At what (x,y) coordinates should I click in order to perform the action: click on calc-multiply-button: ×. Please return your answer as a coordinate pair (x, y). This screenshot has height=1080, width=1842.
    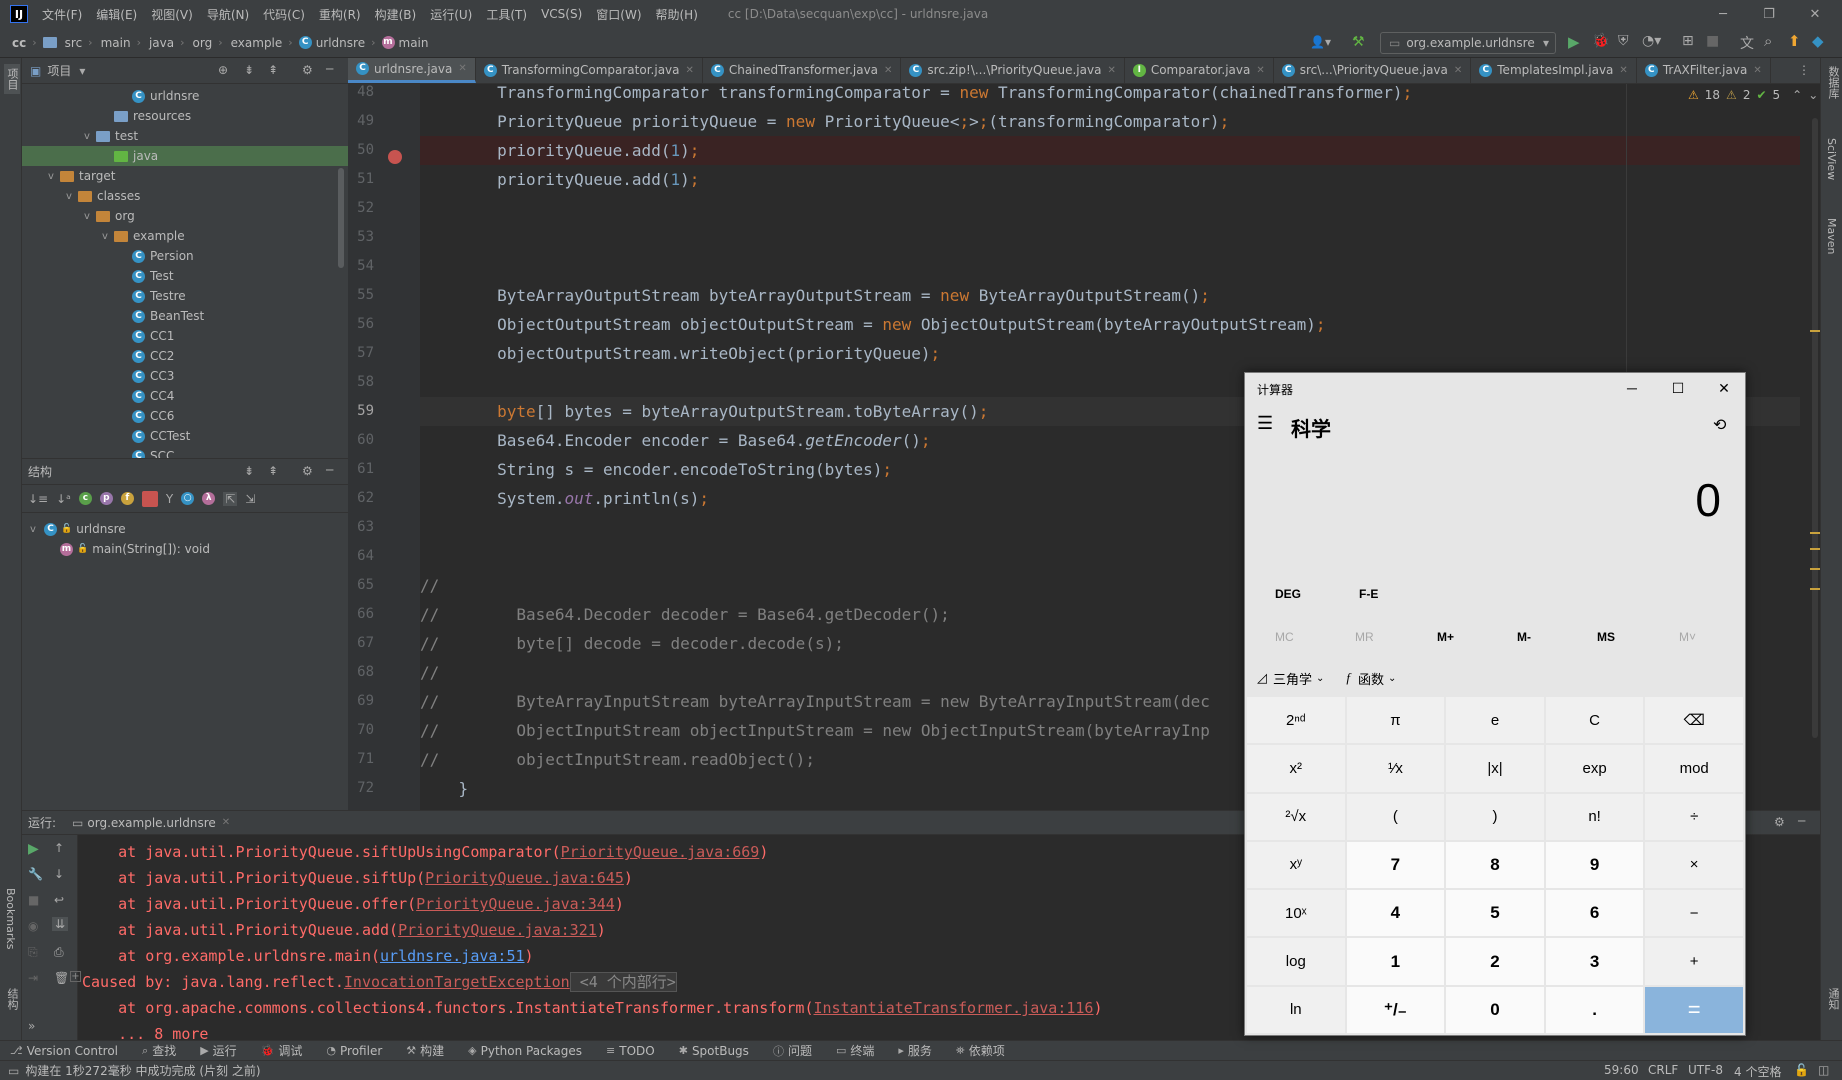
    Looking at the image, I should click on (1694, 865).